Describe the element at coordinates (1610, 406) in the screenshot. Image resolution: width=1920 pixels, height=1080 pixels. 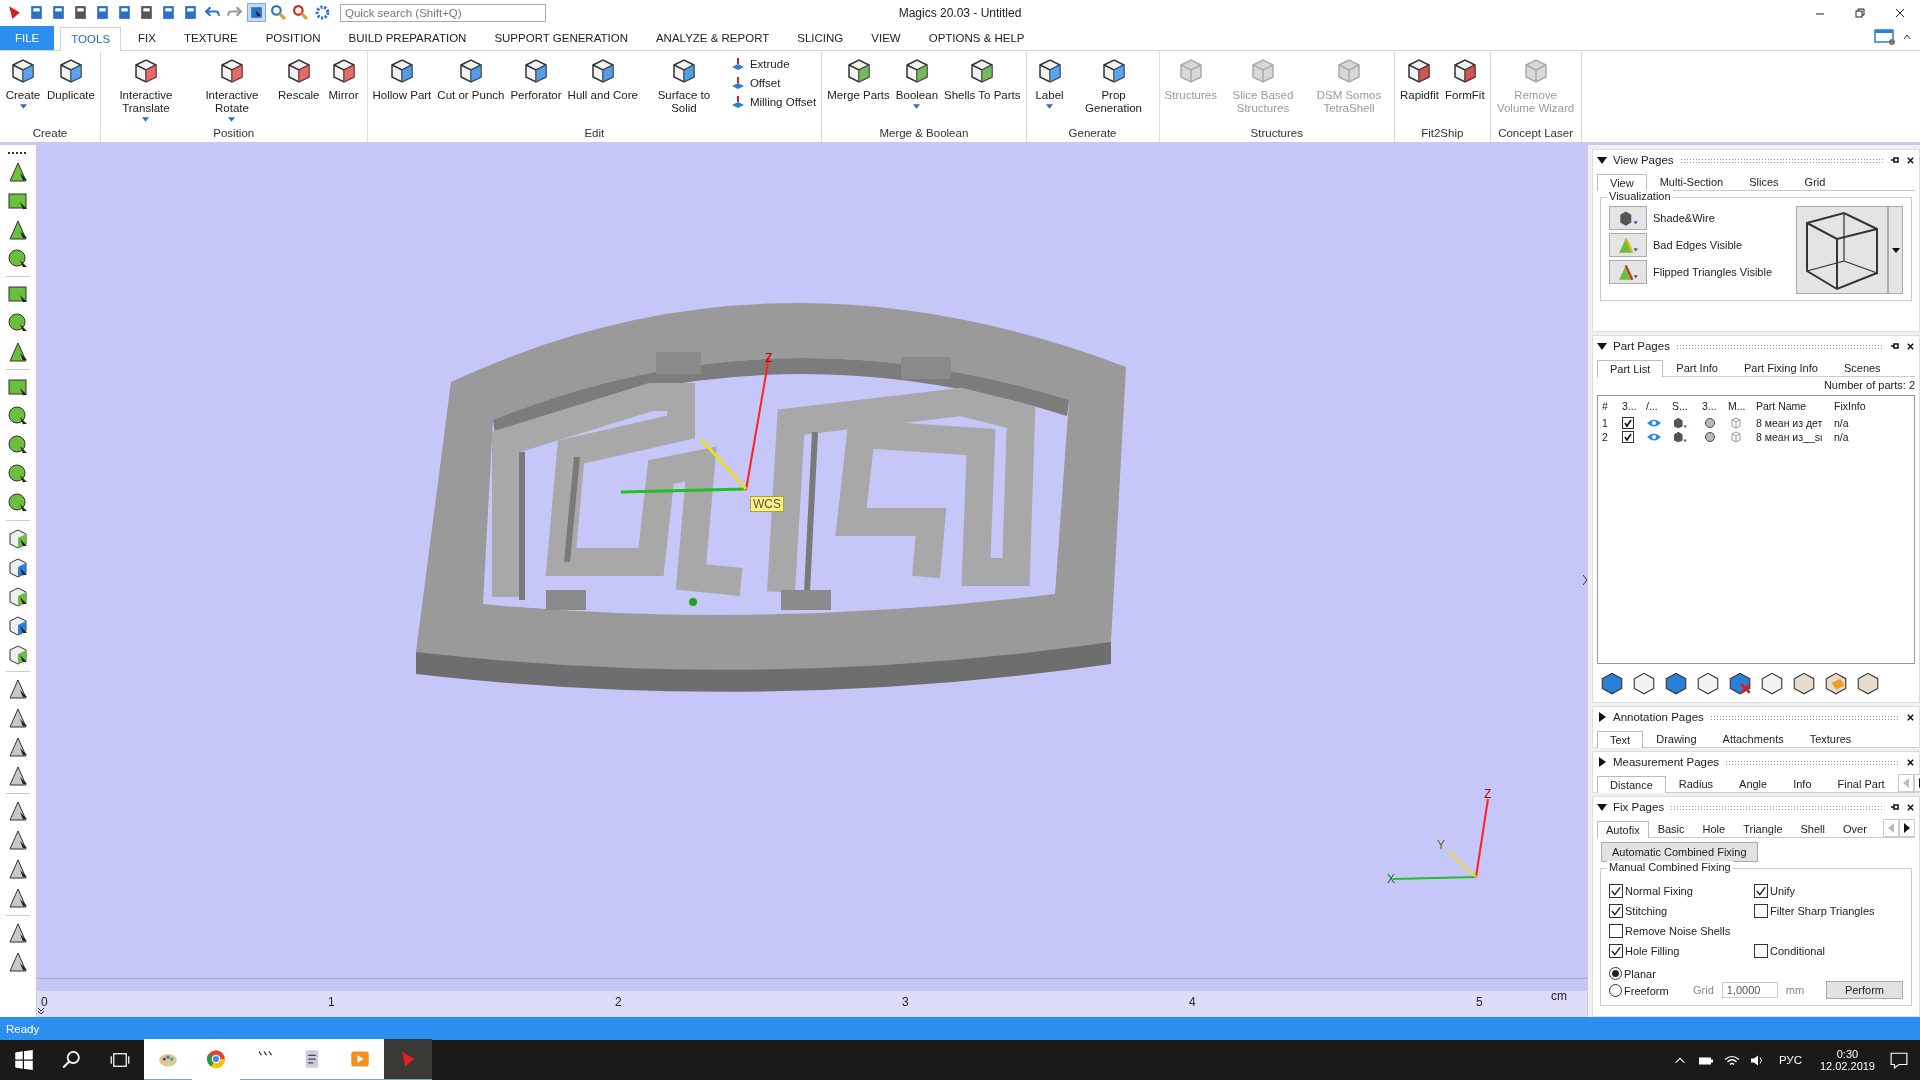
I see `column-header: #` at that location.